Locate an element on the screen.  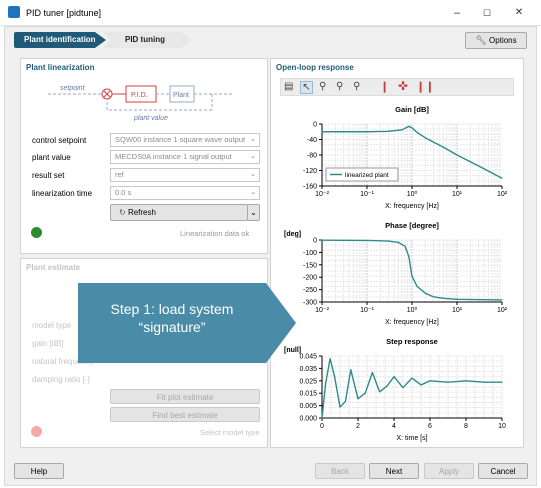
x-axis-label: X: frequency [Hz] is located at coordinates (412, 206).